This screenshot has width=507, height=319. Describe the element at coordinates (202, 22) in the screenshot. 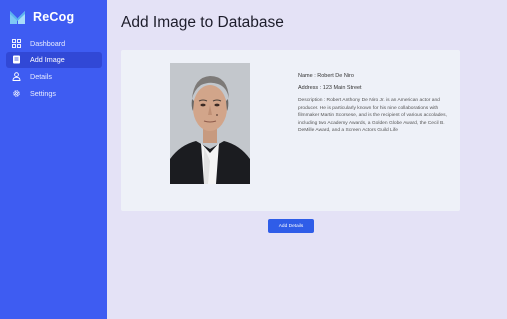

I see `page-title: Add Image to Database` at that location.